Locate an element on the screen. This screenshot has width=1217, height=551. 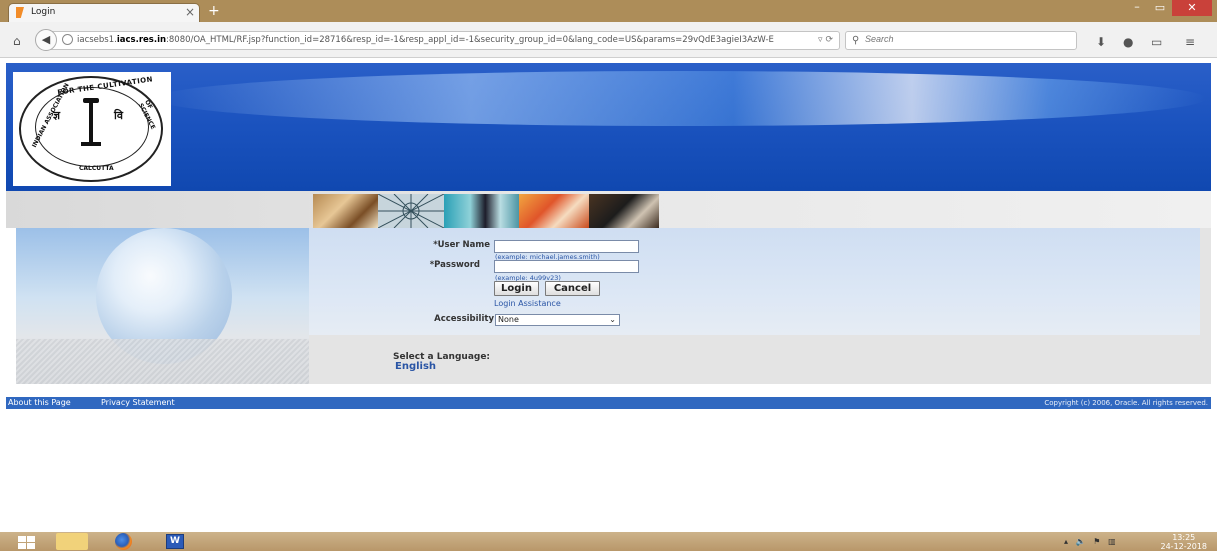
logo-glyph-right: वि is located at coordinates (118, 115).